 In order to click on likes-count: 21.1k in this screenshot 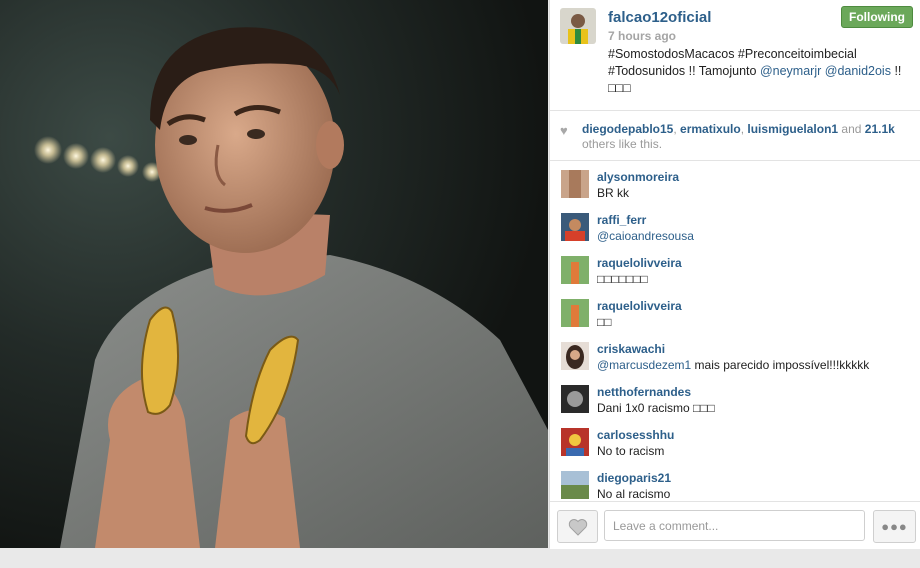, I will do `click(880, 129)`.